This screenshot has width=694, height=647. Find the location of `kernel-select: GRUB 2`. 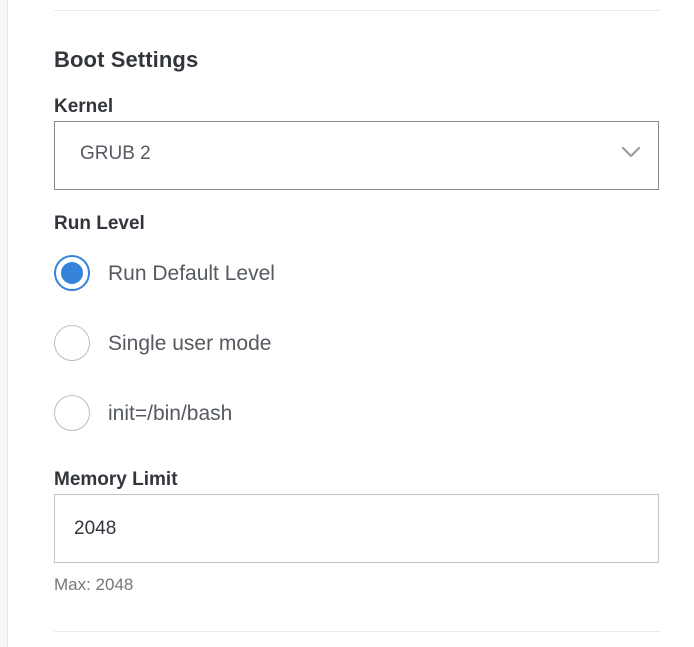

kernel-select: GRUB 2 is located at coordinates (356, 155).